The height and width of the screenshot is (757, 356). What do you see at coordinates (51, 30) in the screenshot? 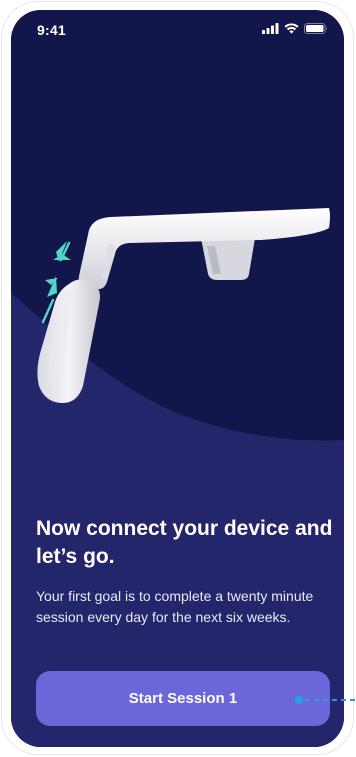
I see `status-time: 9:41` at bounding box center [51, 30].